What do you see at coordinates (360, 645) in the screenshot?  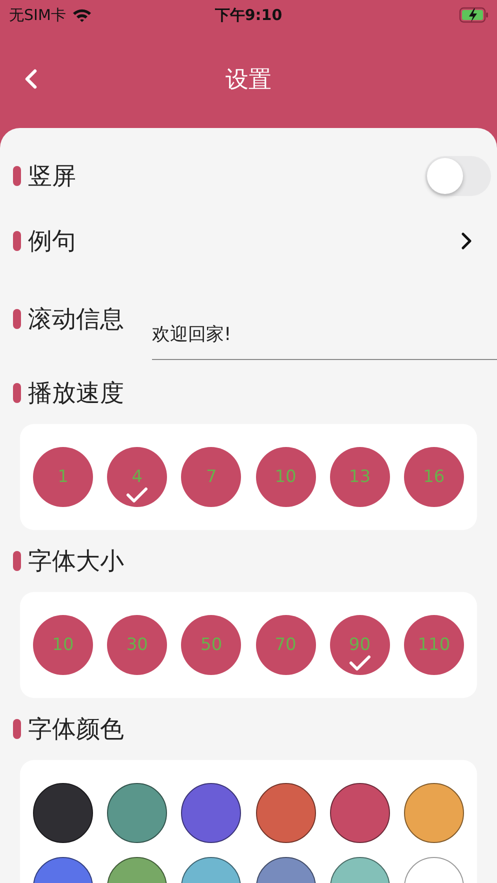 I see `option-button: 90` at bounding box center [360, 645].